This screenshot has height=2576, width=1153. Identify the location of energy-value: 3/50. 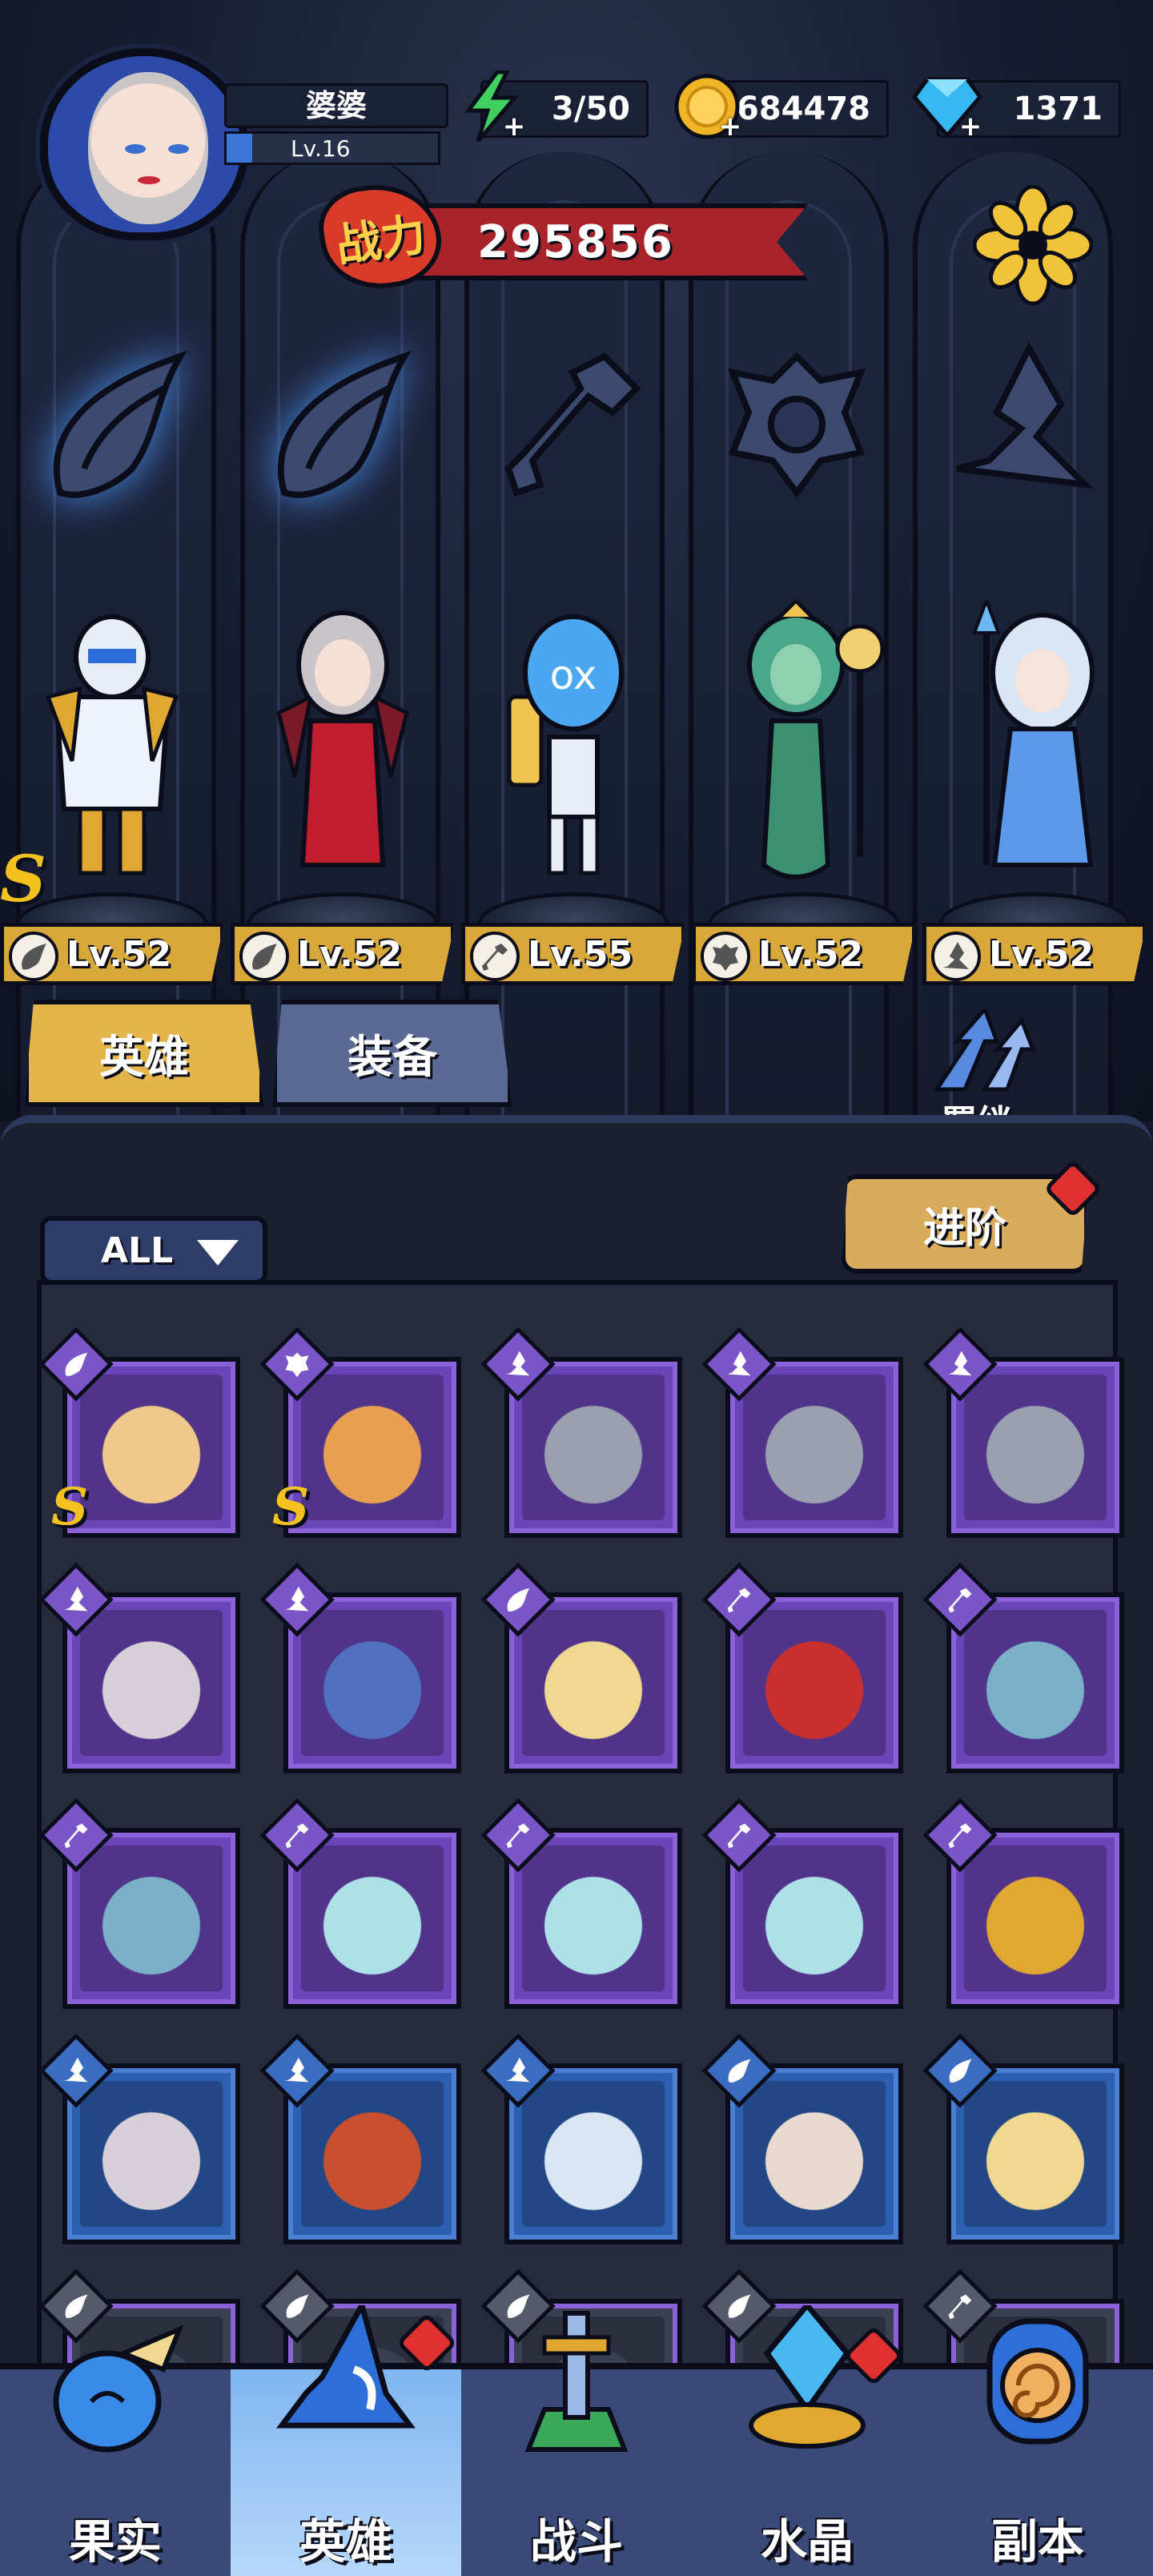
(591, 109).